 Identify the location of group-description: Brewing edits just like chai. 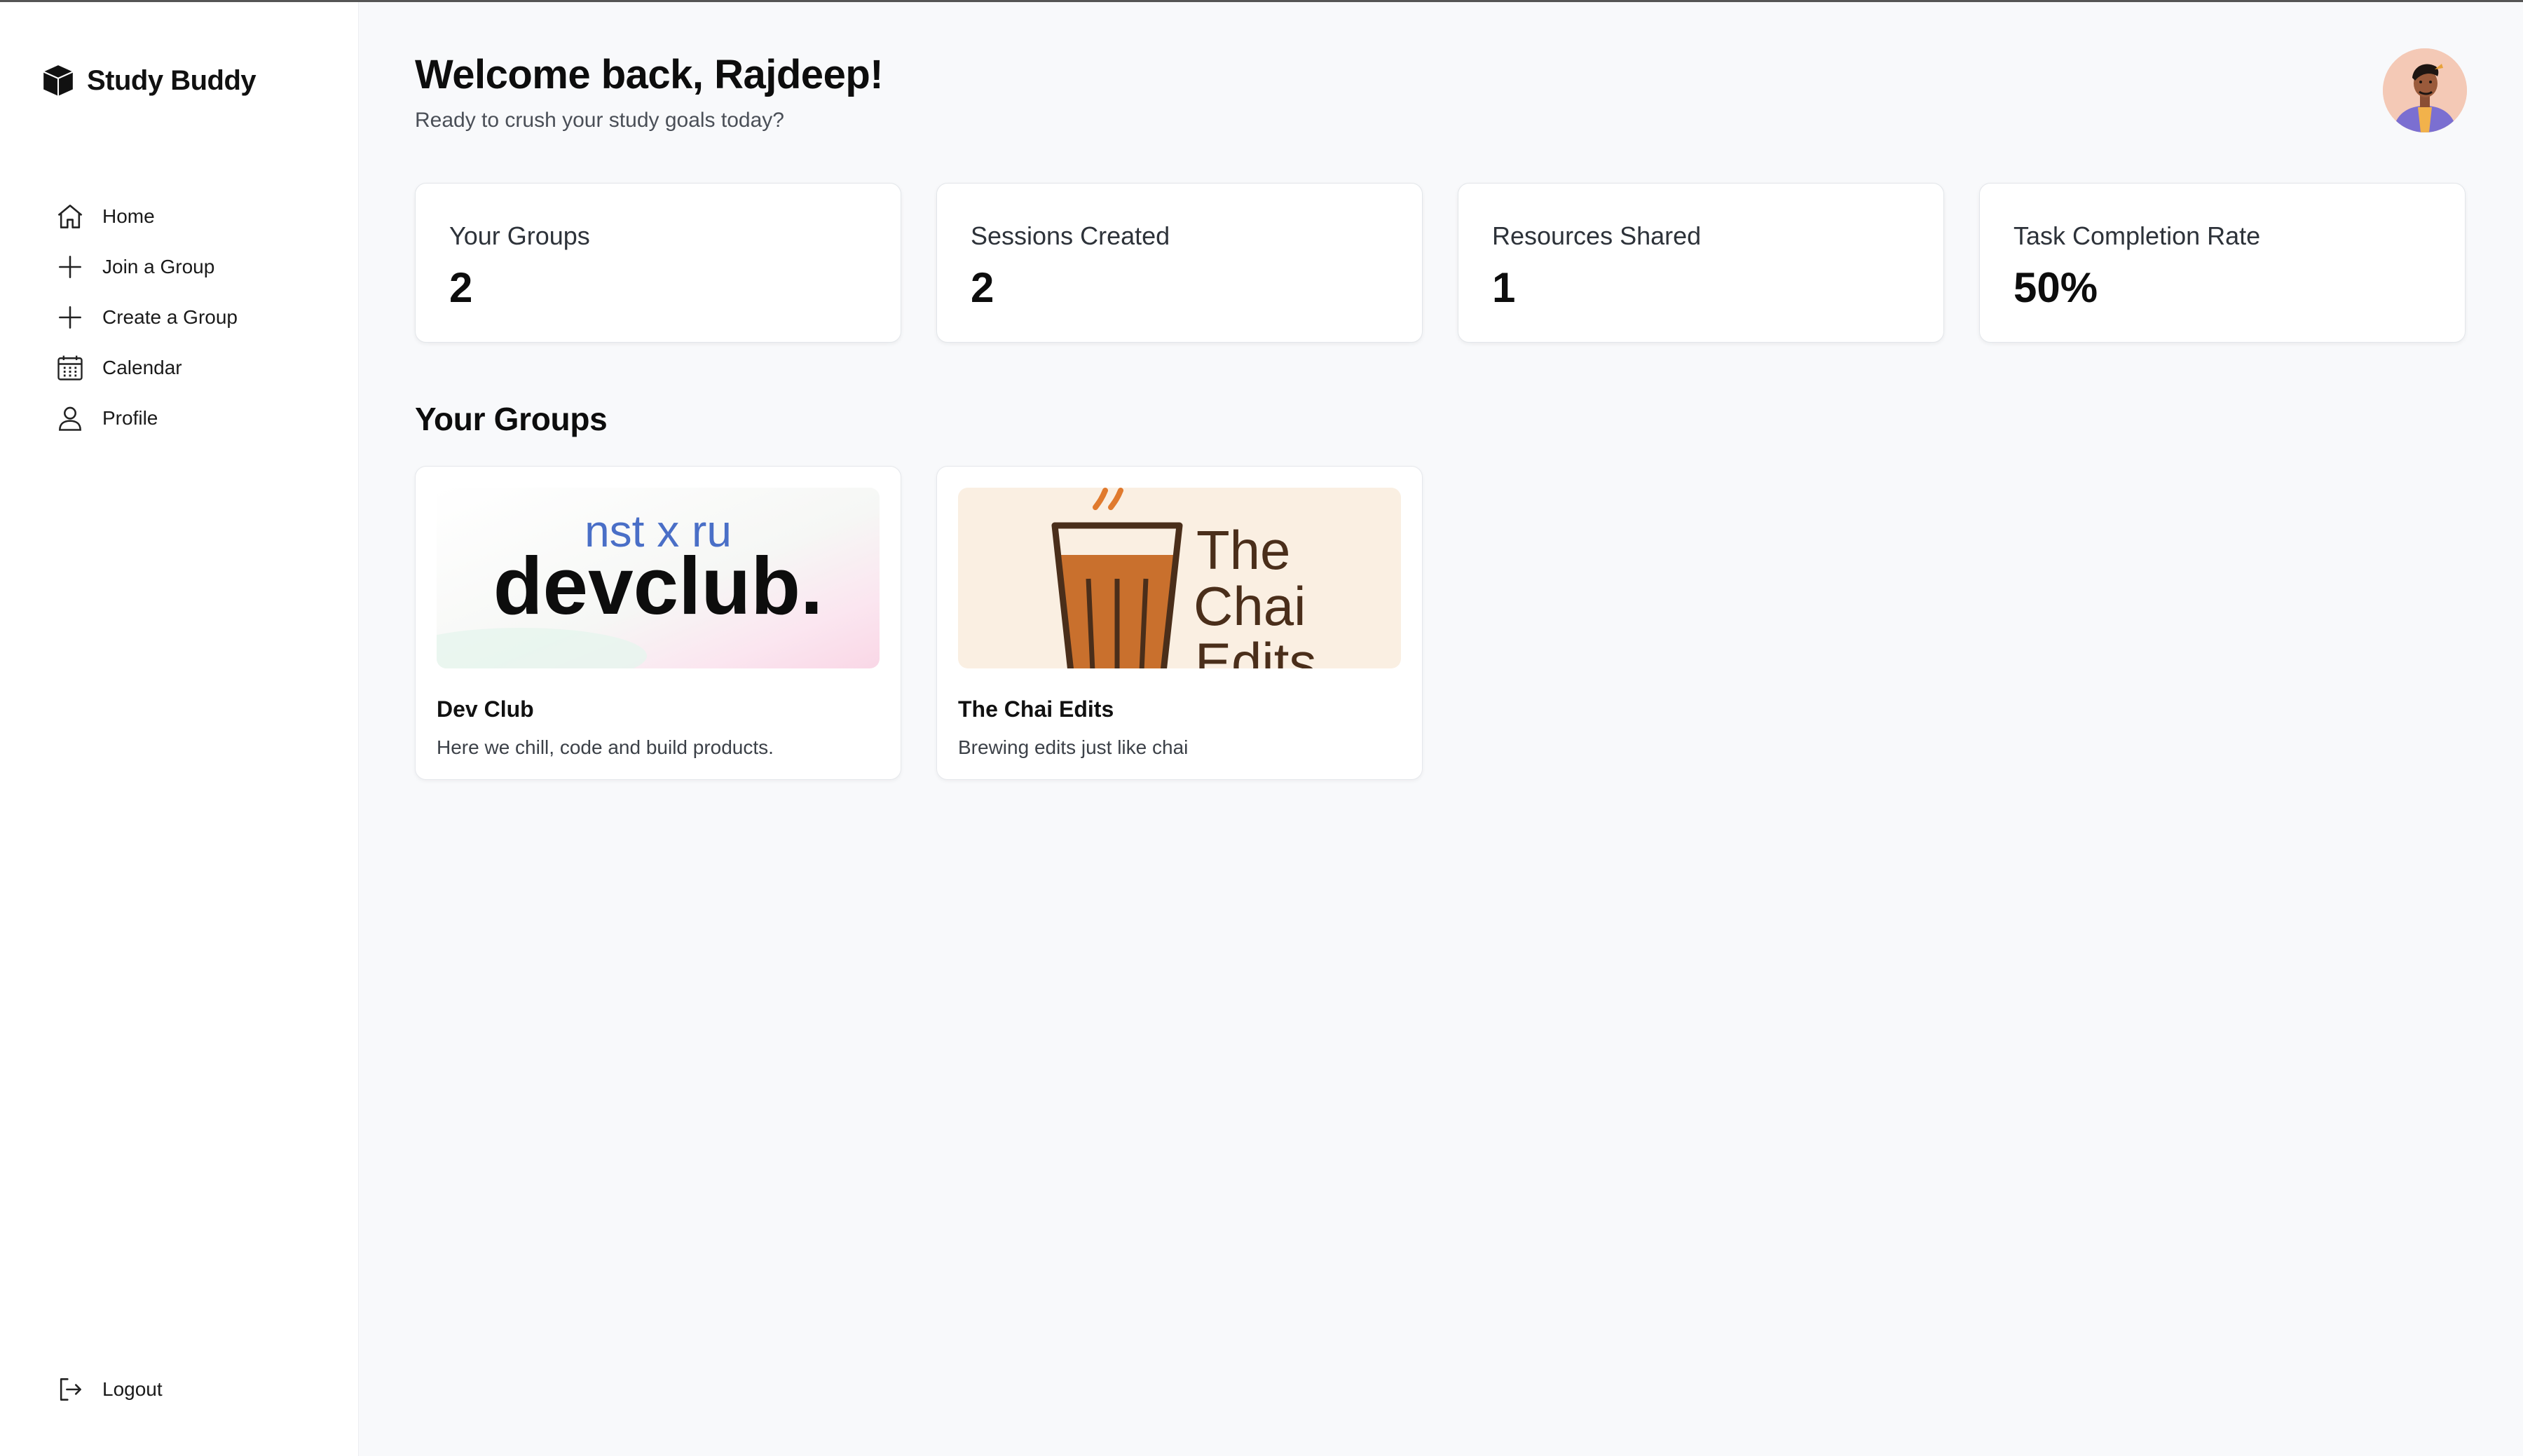
(1073, 747).